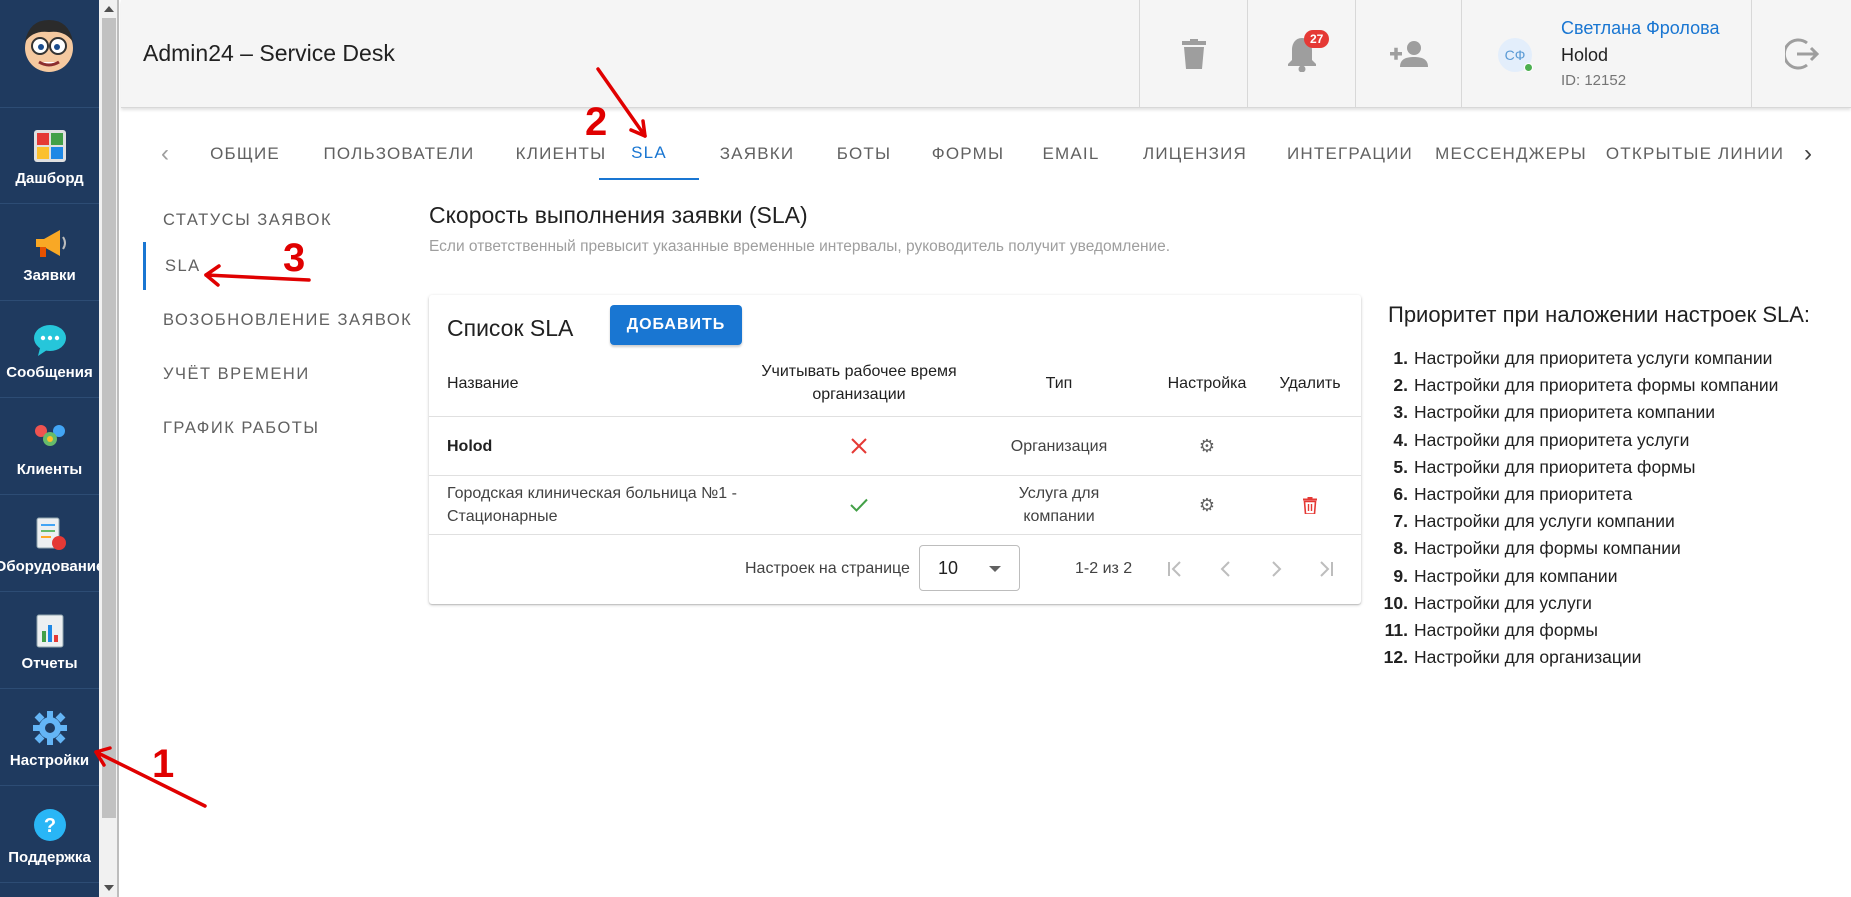  What do you see at coordinates (1640, 28) in the screenshot?
I see `user-name: Светлана Фролова` at bounding box center [1640, 28].